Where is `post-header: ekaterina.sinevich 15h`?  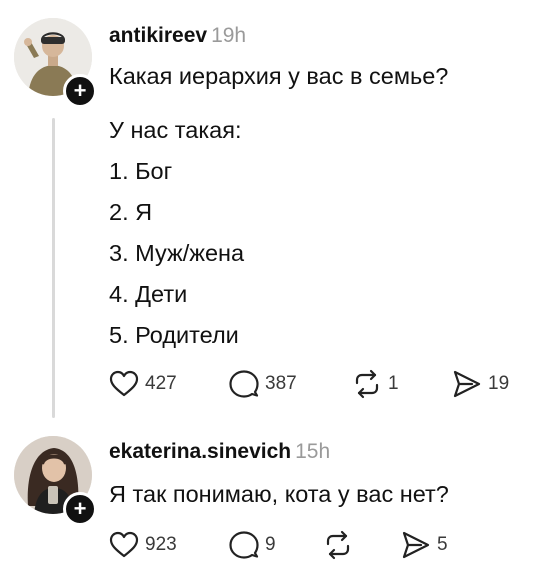 post-header: ekaterina.sinevich 15h is located at coordinates (219, 452).